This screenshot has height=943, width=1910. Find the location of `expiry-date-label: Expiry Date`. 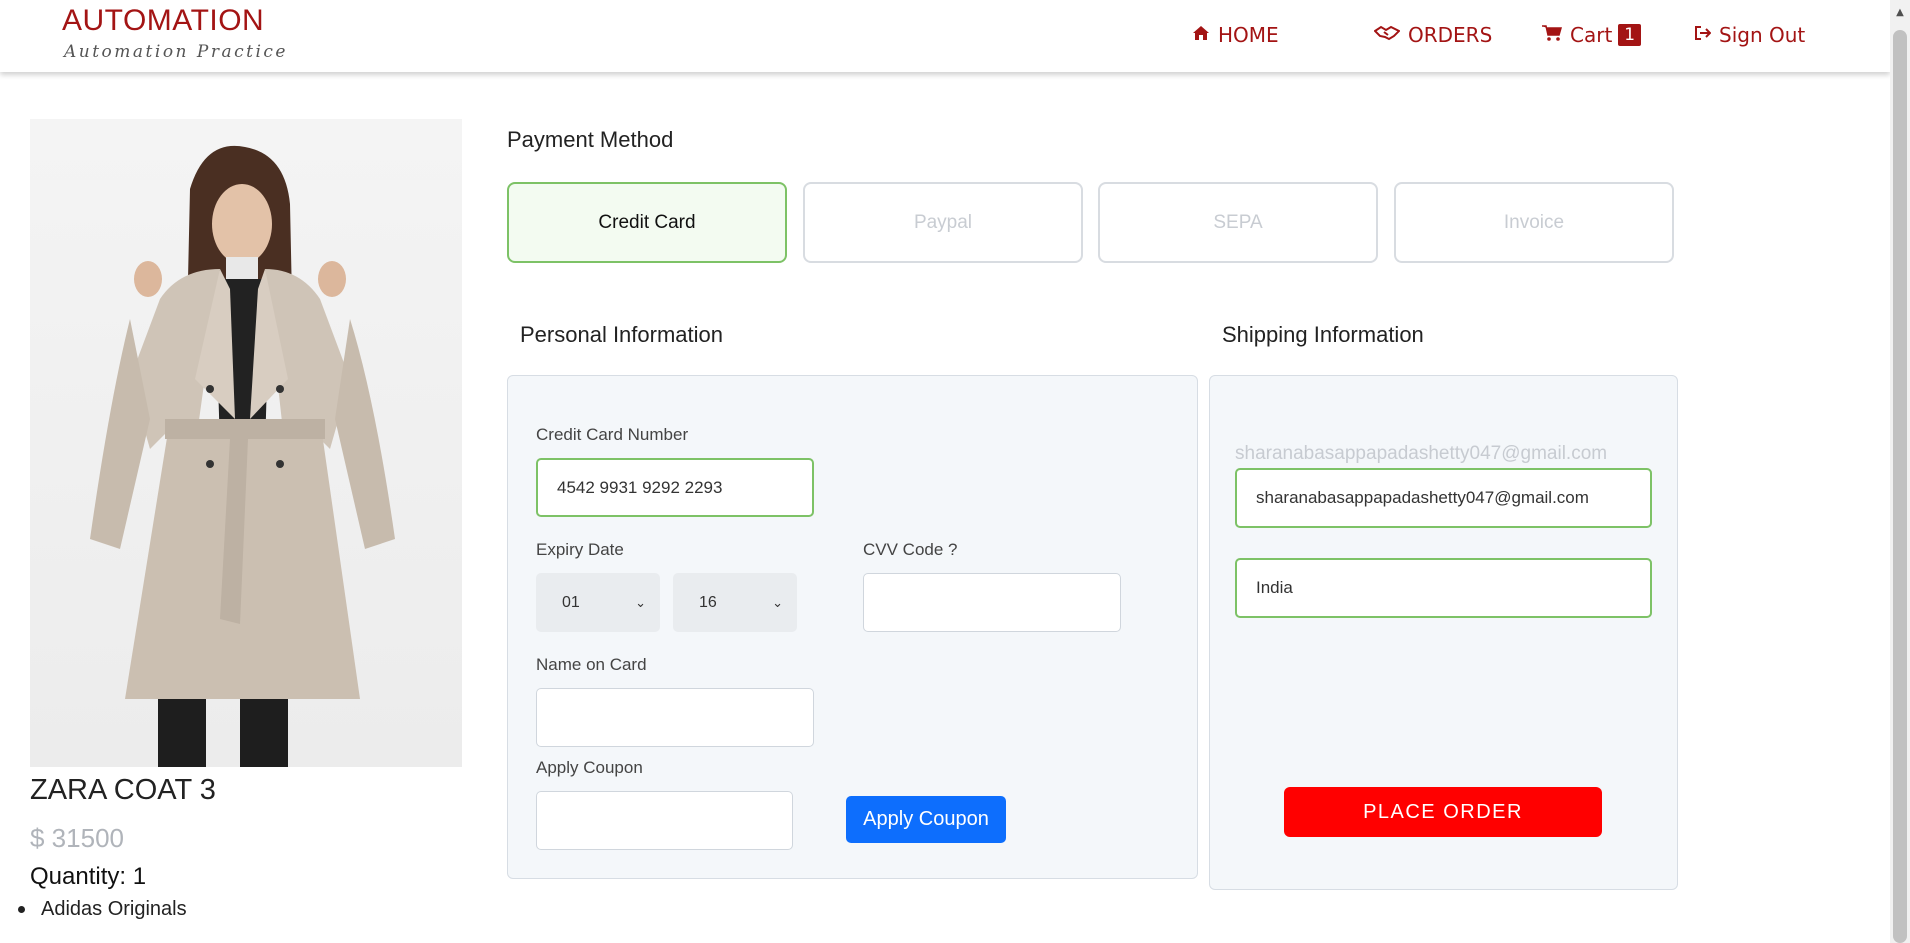

expiry-date-label: Expiry Date is located at coordinates (580, 549).